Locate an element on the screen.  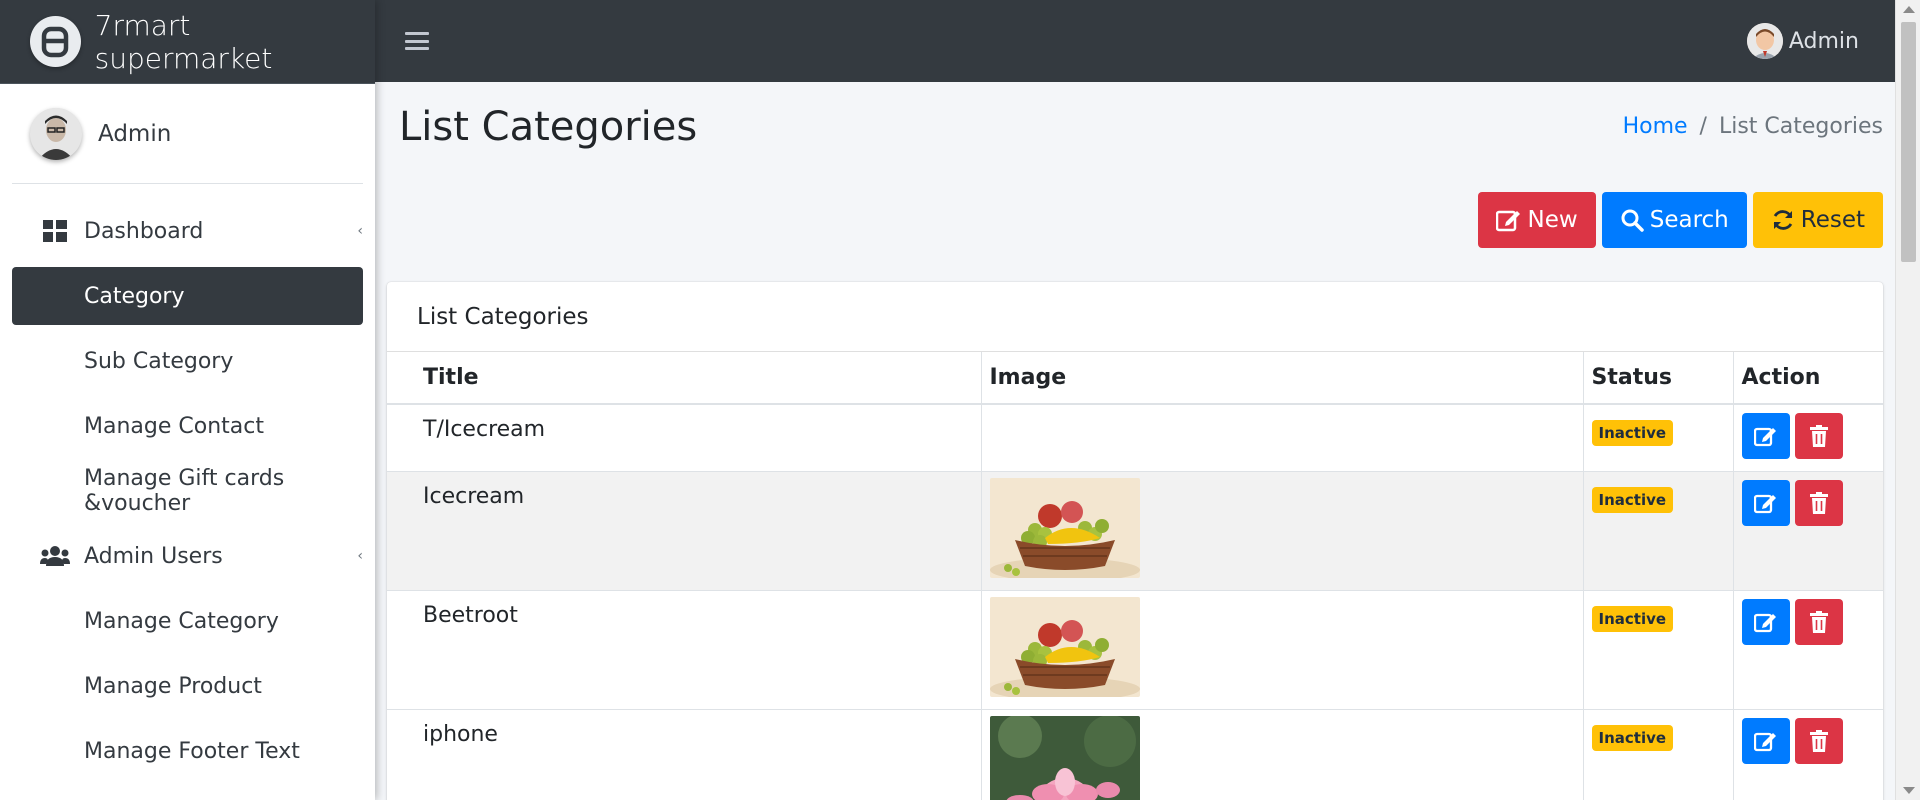
table-row: iphone Inactive is located at coordinates (1135, 754).